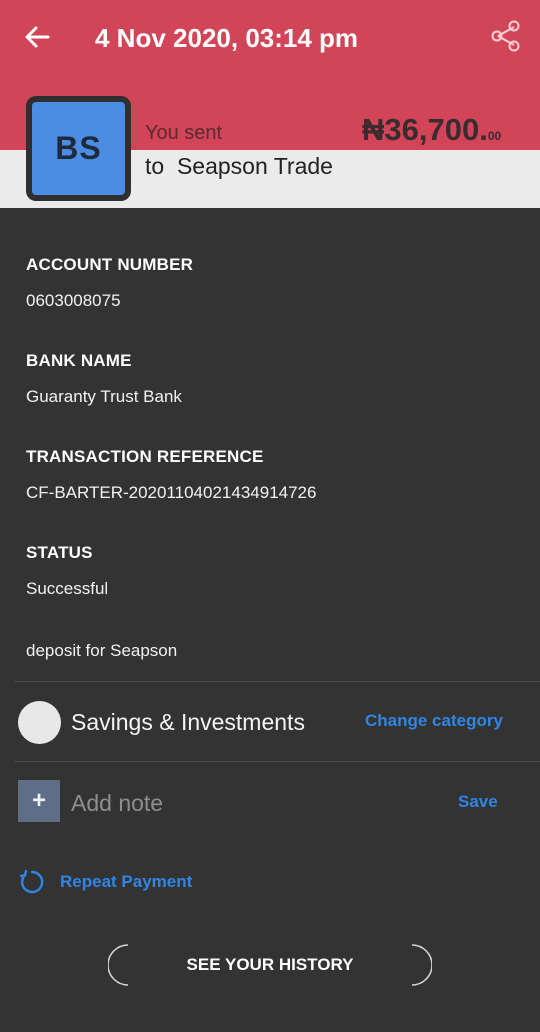 The height and width of the screenshot is (1032, 540). I want to click on recipient-name: to Seapson Trade, so click(239, 166).